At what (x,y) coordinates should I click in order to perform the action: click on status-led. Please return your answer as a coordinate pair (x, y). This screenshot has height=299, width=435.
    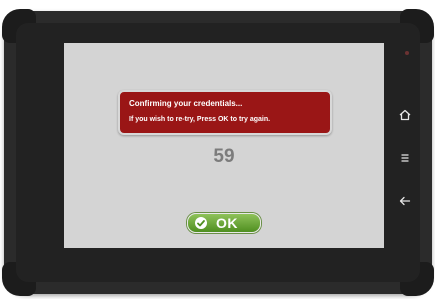
    Looking at the image, I should click on (407, 53).